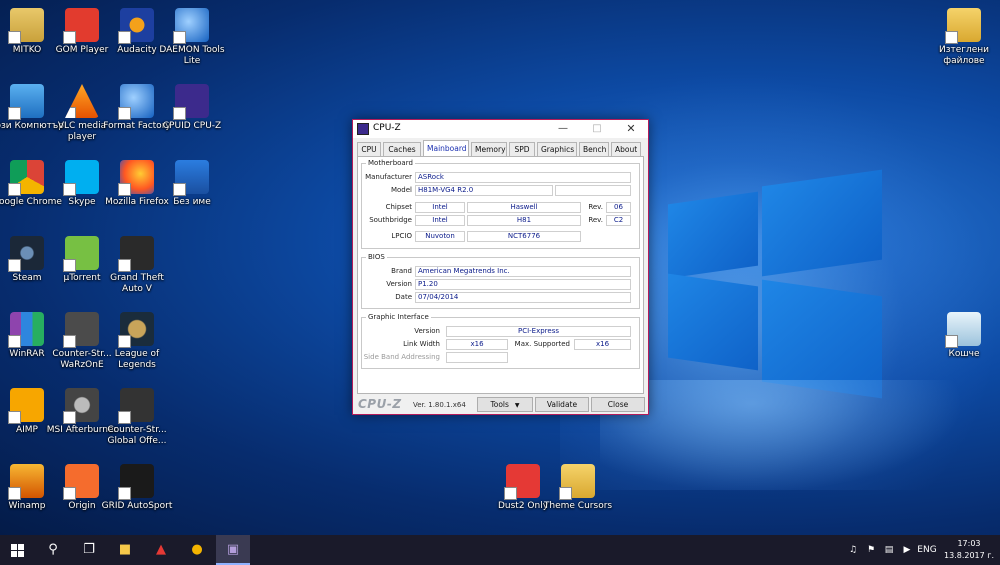 The height and width of the screenshot is (565, 1000). I want to click on clock-date: 13.8.2017 г., so click(969, 555).